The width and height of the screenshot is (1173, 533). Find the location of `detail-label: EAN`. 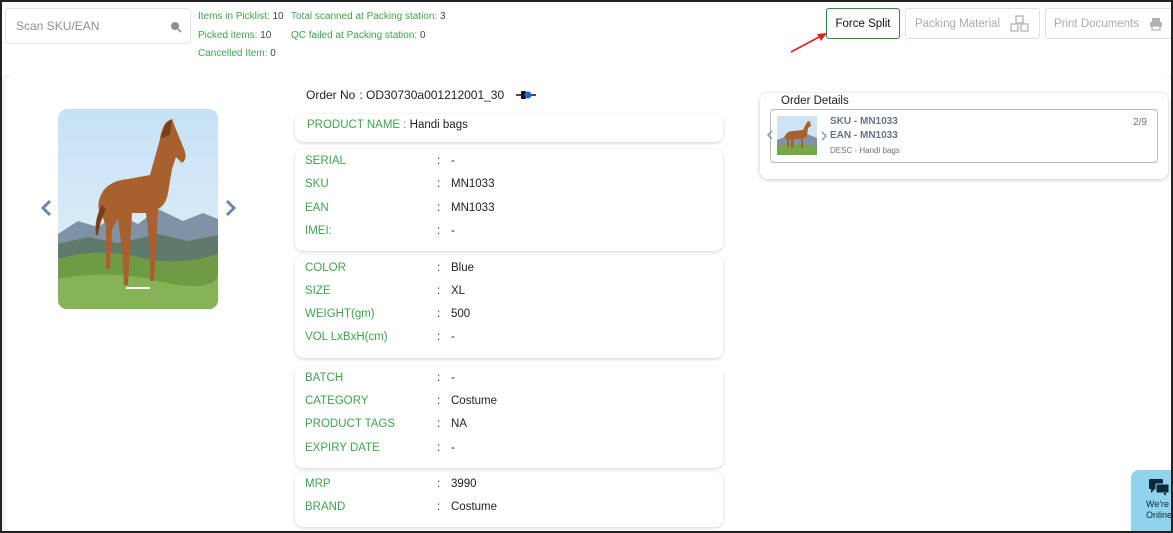

detail-label: EAN is located at coordinates (317, 208).